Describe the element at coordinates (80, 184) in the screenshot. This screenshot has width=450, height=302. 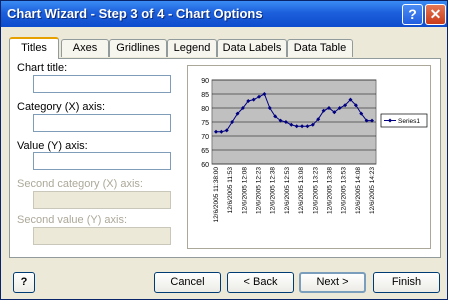
I see `second-category-x-axis-label: Second category (X) axis:` at that location.